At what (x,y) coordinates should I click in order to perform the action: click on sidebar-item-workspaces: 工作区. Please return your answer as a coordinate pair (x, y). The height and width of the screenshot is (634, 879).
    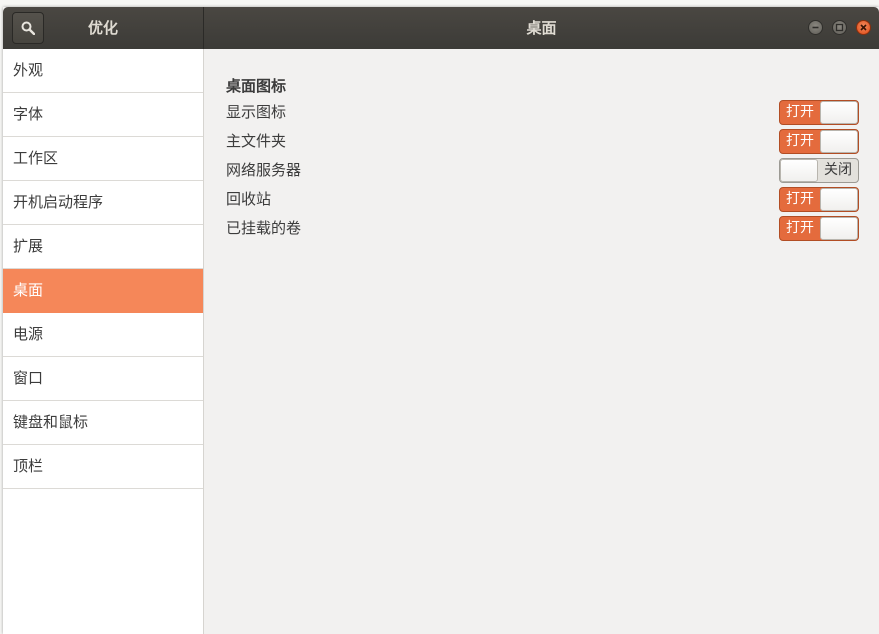
    Looking at the image, I should click on (103, 159).